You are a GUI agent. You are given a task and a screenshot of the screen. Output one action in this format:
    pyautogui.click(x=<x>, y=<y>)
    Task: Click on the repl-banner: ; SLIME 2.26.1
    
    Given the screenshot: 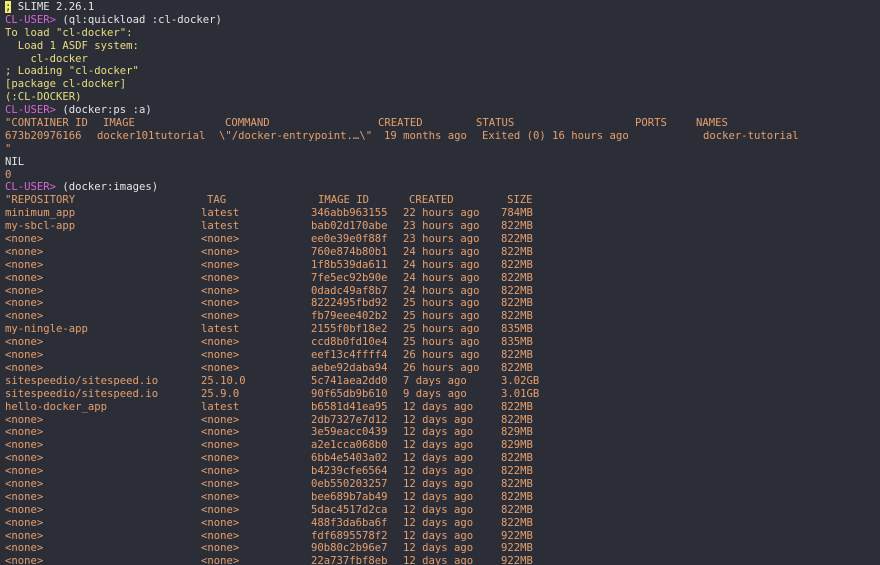 What is the action you would take?
    pyautogui.click(x=440, y=7)
    